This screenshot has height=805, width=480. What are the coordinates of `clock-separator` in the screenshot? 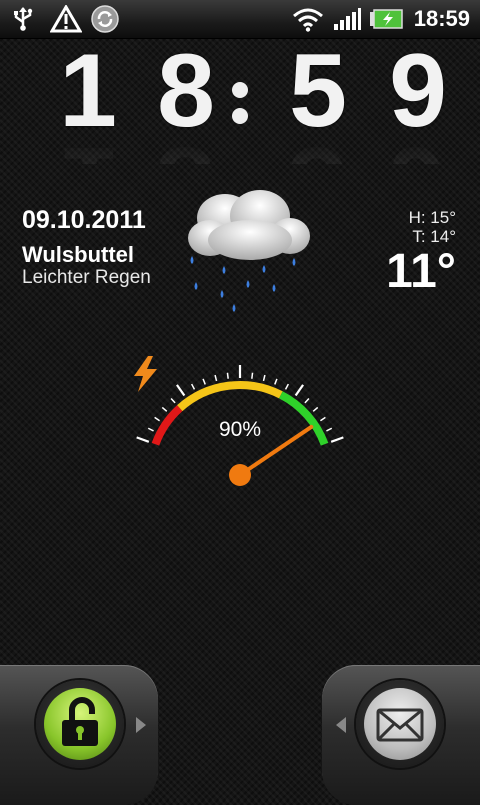 It's located at (240, 108).